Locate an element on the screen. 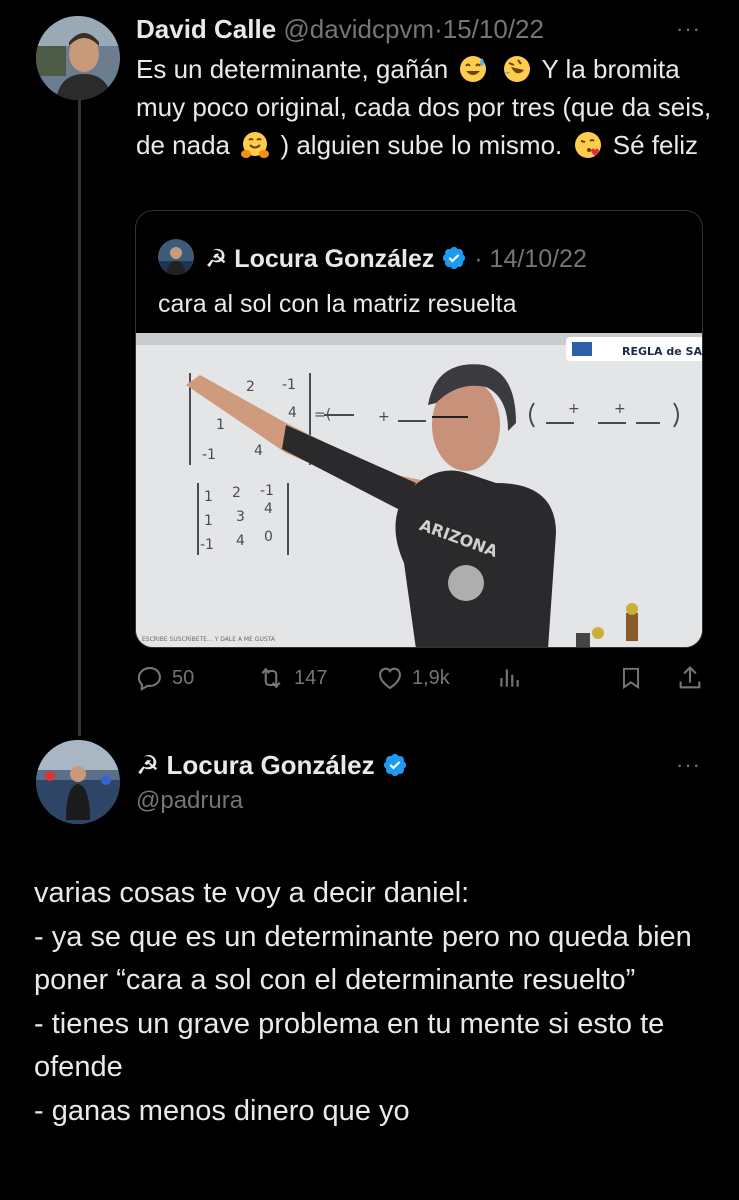  views-button is located at coordinates (509, 678).